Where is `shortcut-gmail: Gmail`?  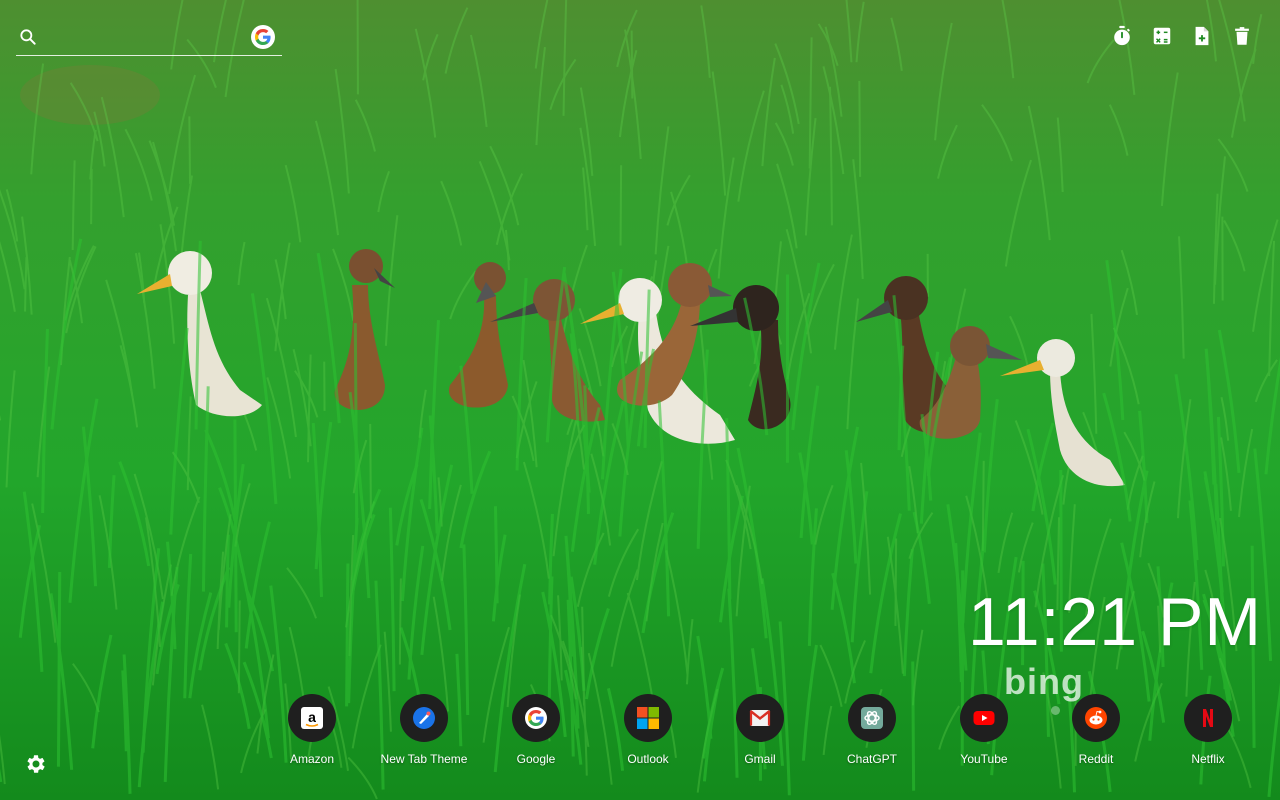
shortcut-gmail: Gmail is located at coordinates (760, 734).